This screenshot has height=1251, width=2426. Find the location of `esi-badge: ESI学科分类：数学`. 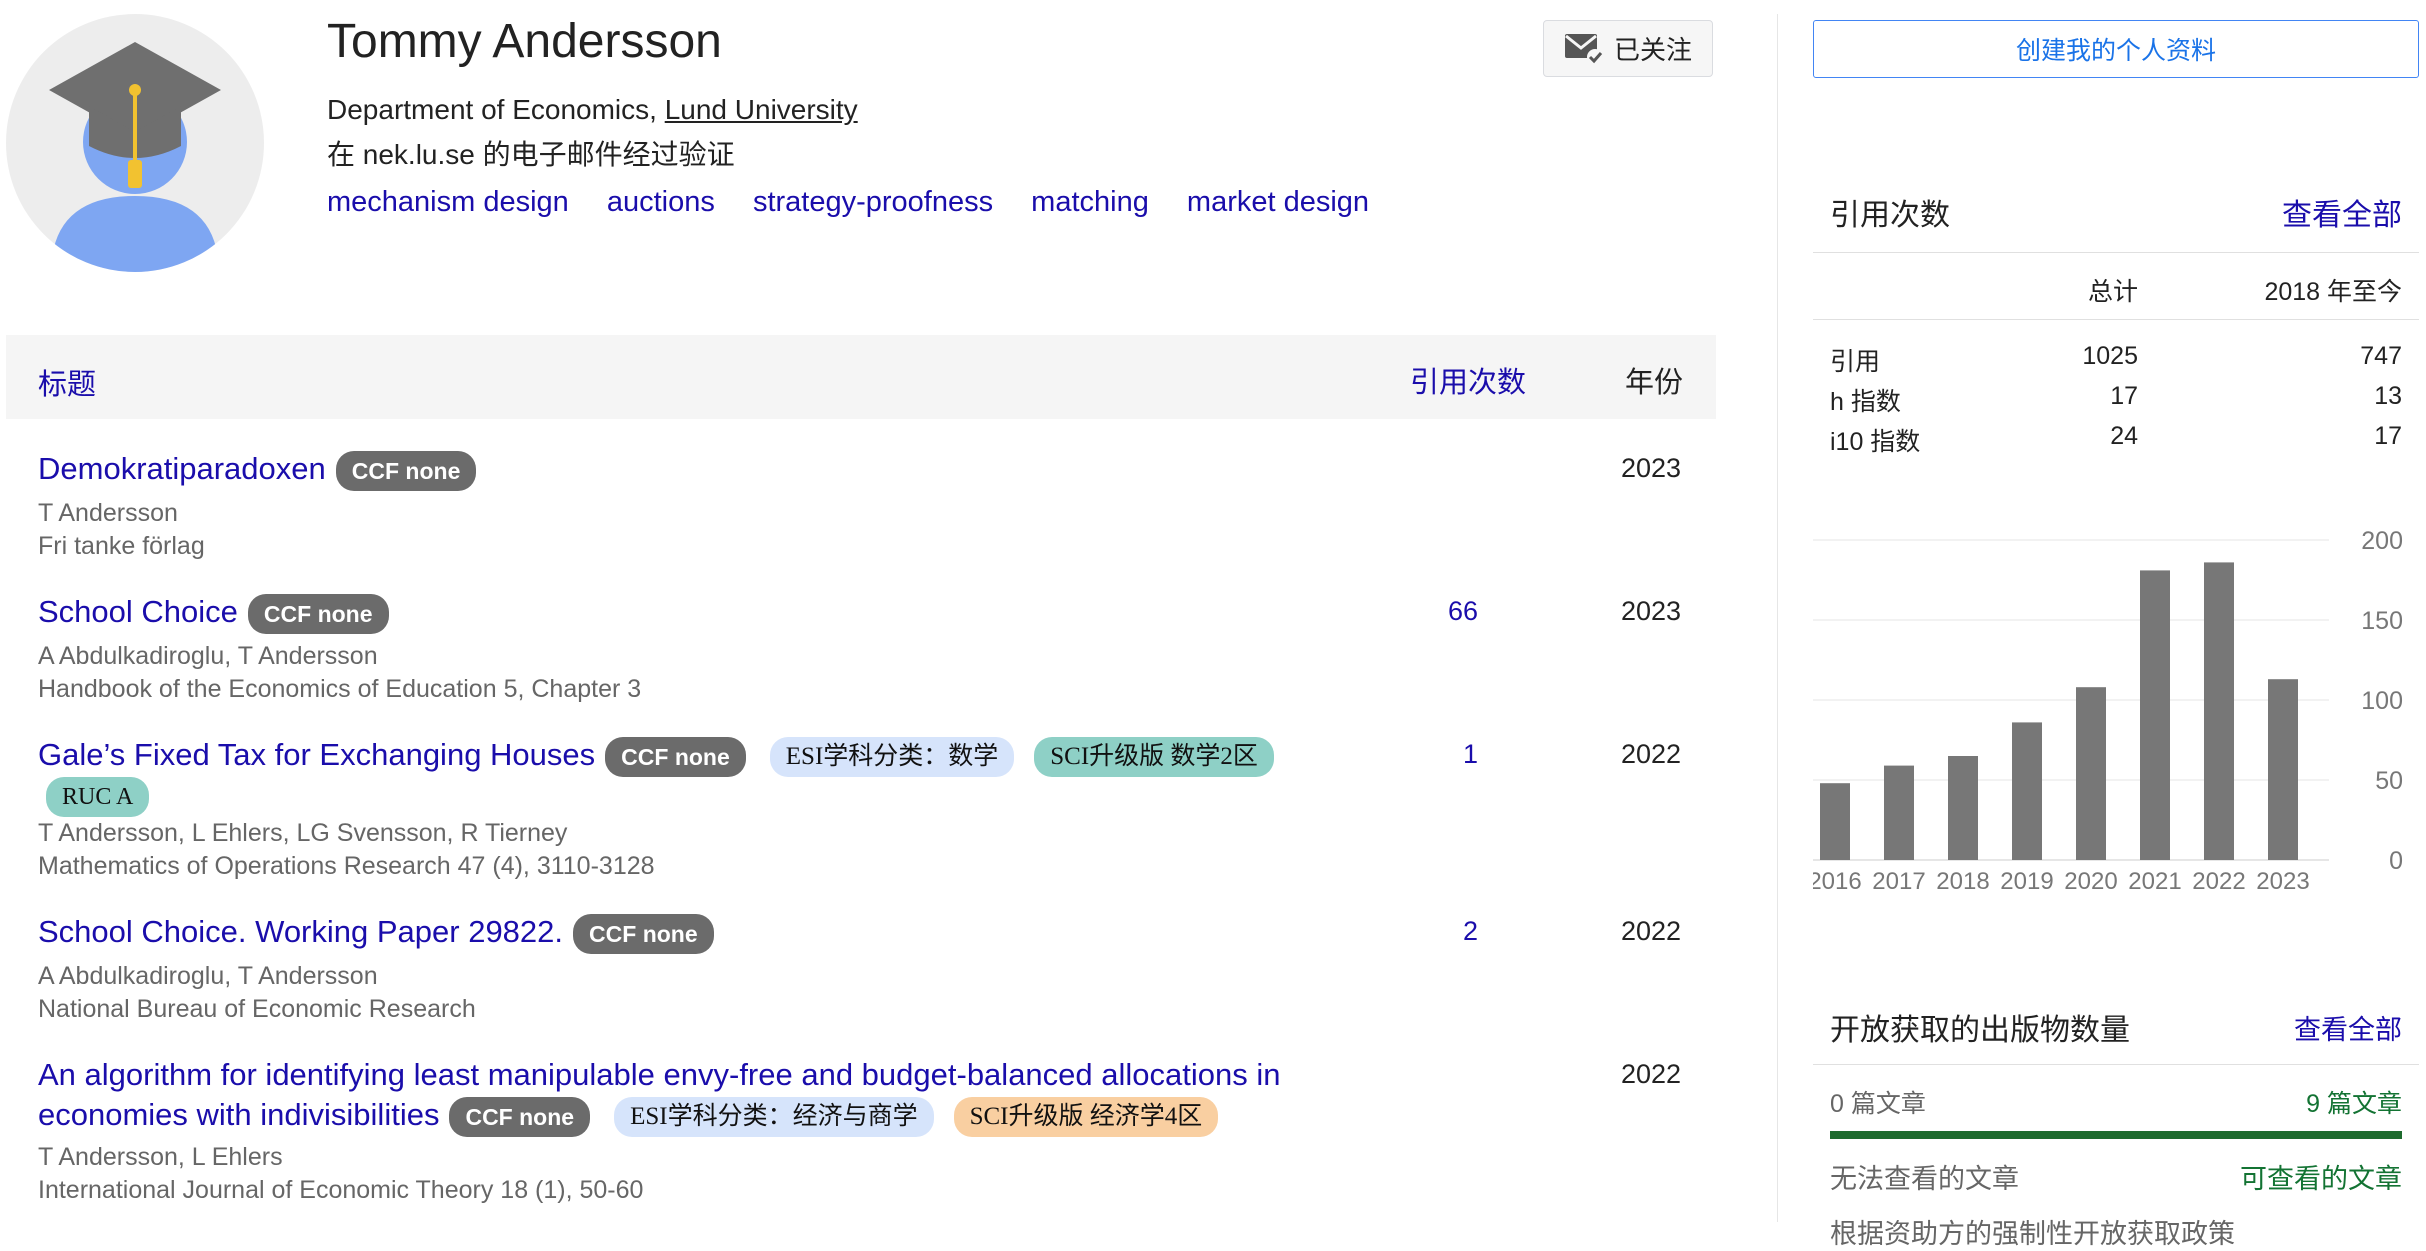

esi-badge: ESI学科分类：数学 is located at coordinates (892, 756).